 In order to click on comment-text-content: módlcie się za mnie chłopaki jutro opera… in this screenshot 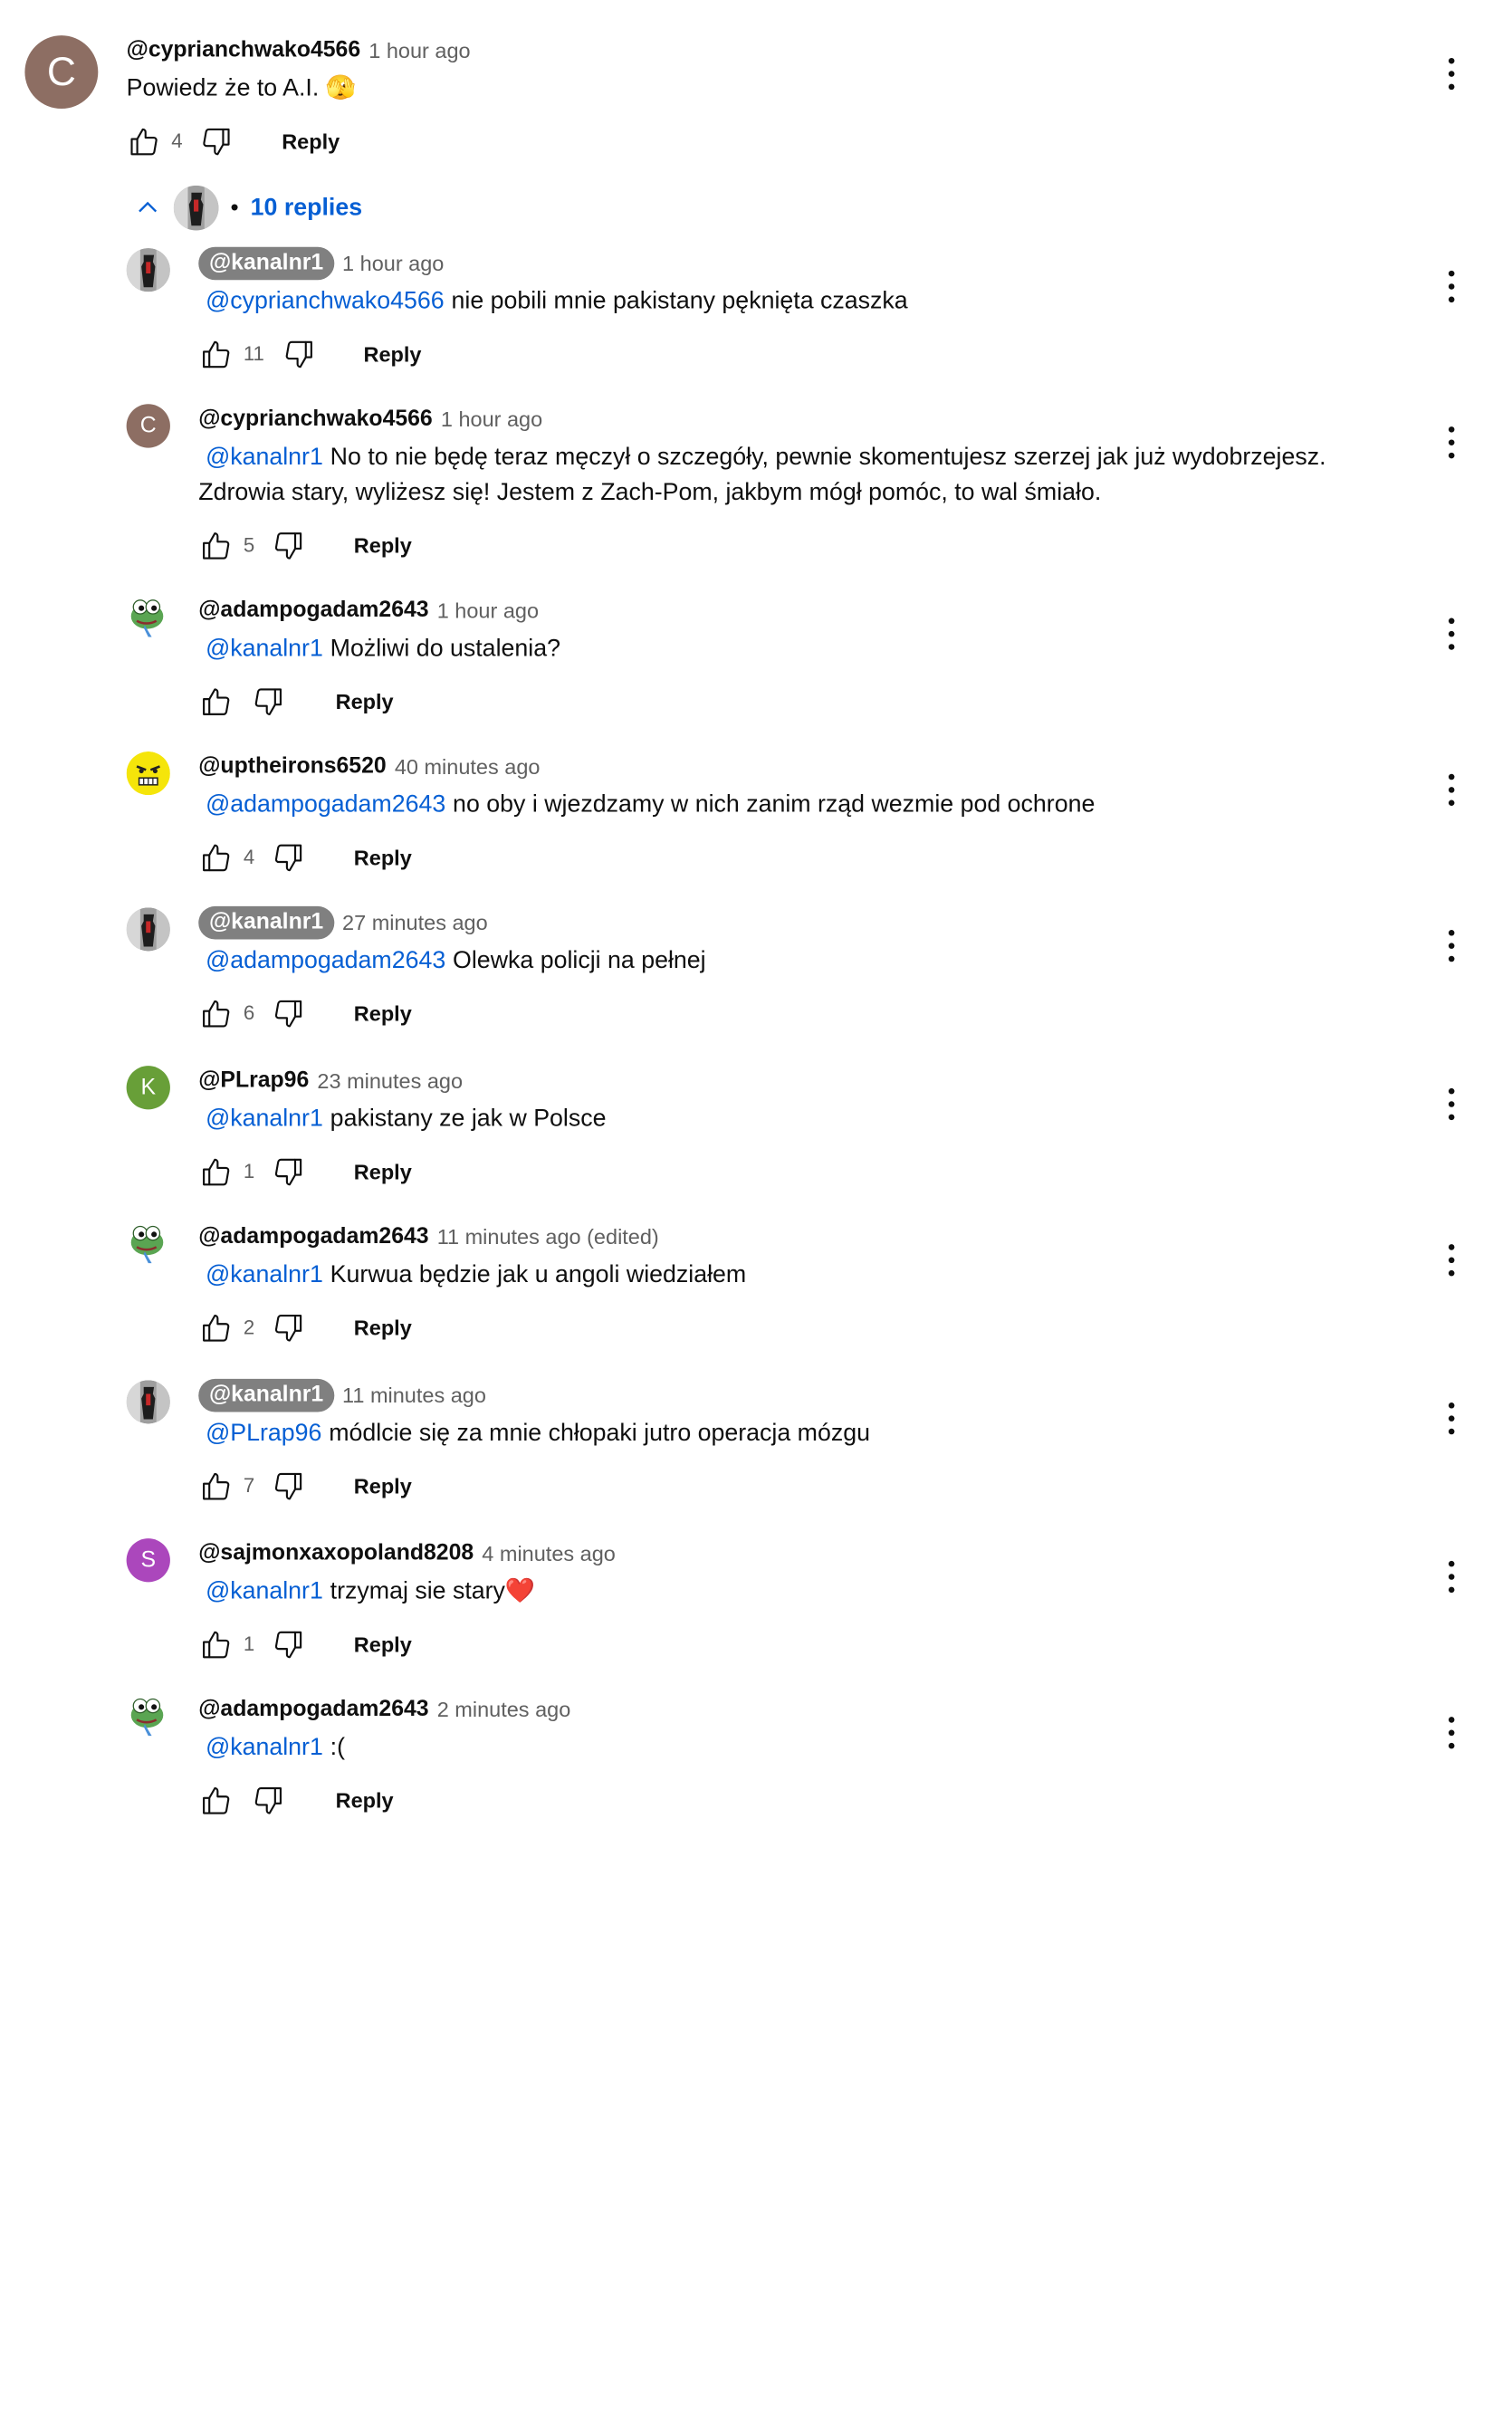, I will do `click(599, 1433)`.